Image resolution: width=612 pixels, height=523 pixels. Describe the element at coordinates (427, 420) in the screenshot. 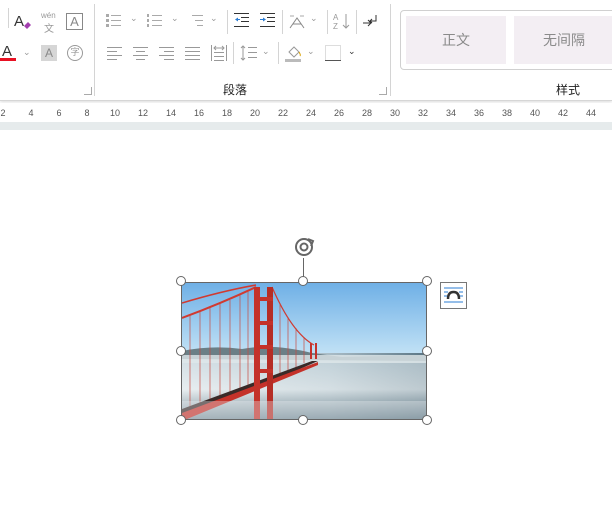

I see `resize-handle-bottom-right` at that location.